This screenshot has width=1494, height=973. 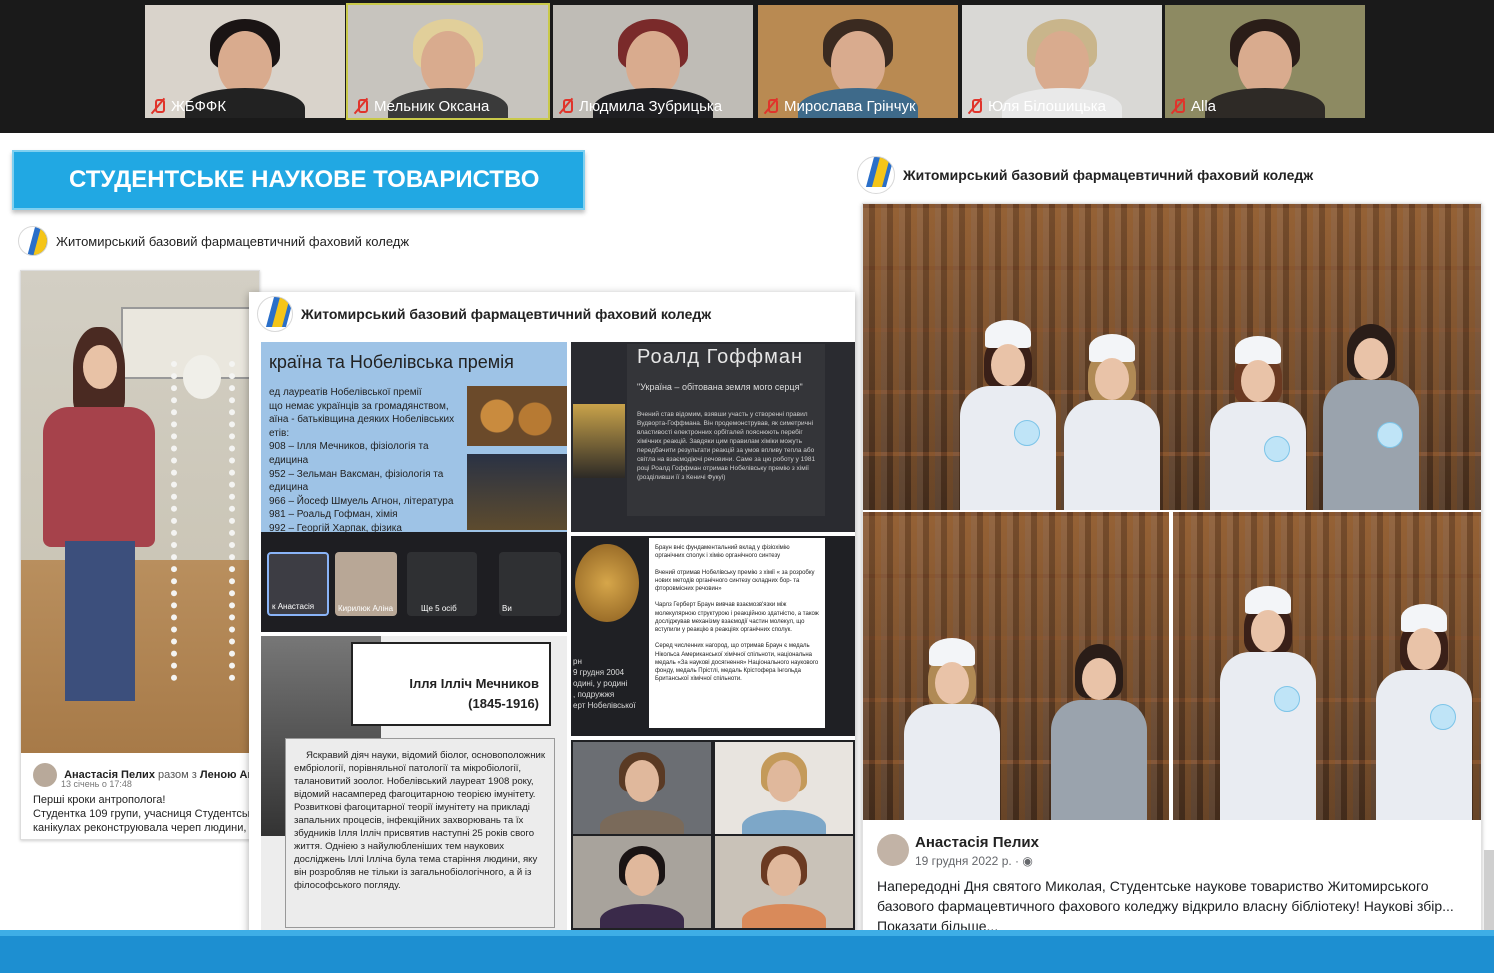 What do you see at coordinates (713, 841) in the screenshot?
I see `video-grid` at bounding box center [713, 841].